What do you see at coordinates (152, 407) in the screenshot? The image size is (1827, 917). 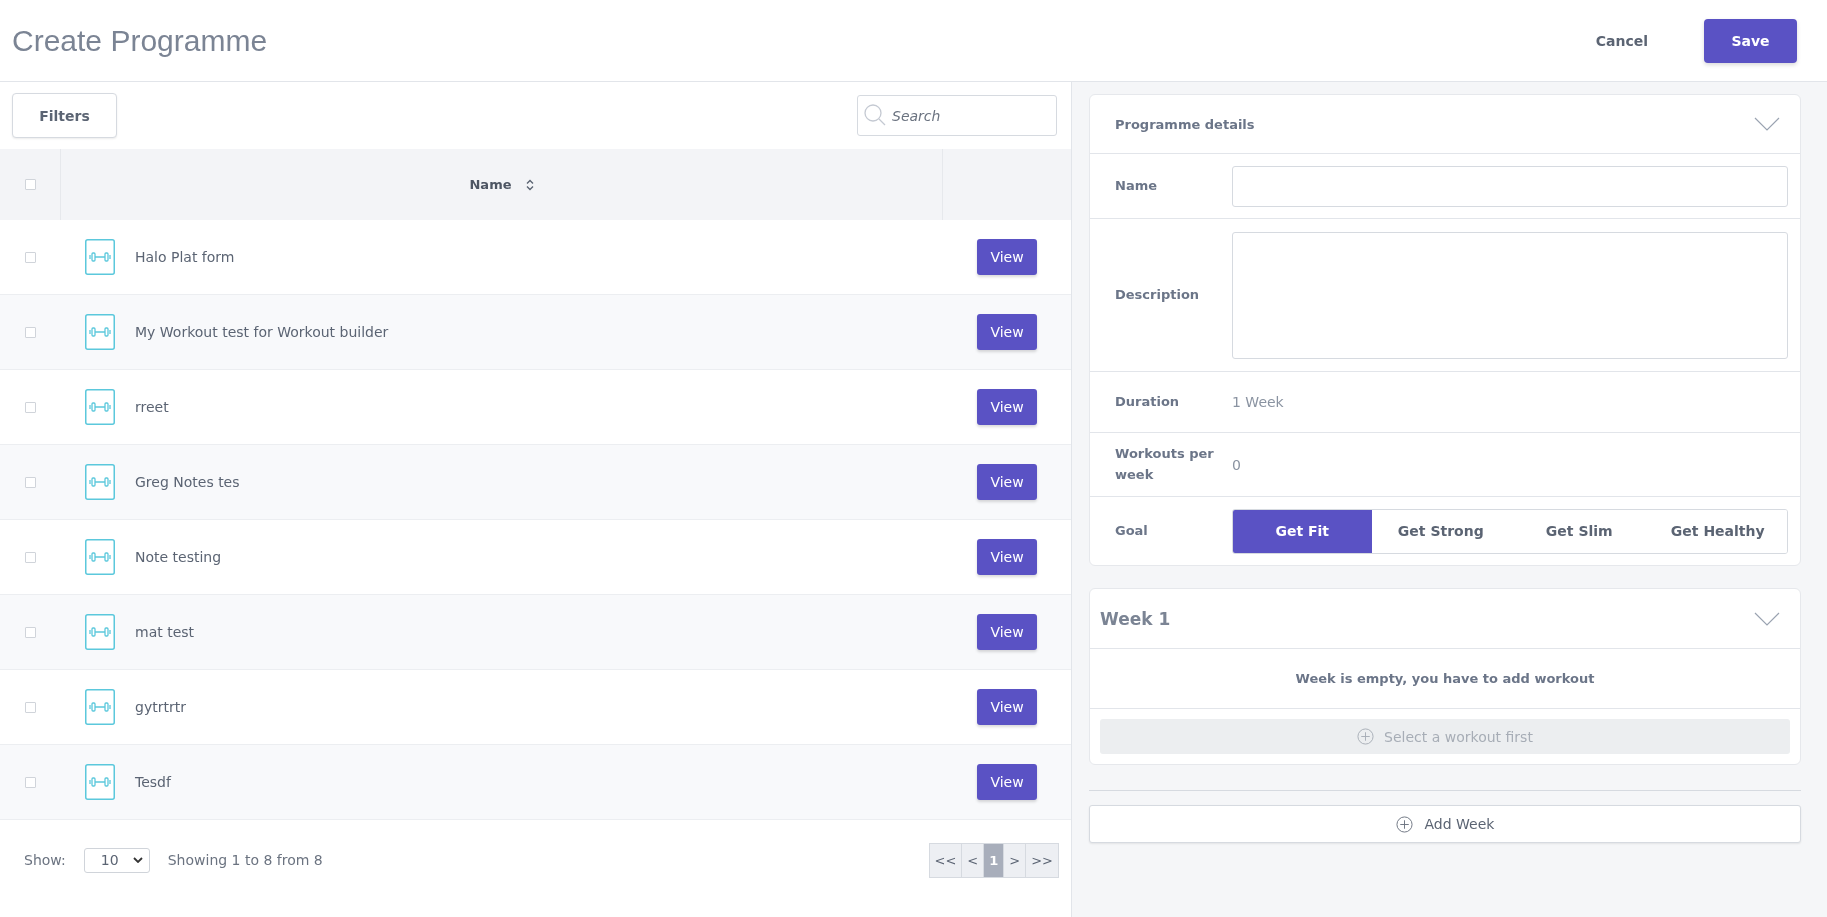 I see `workout-name: rreet` at bounding box center [152, 407].